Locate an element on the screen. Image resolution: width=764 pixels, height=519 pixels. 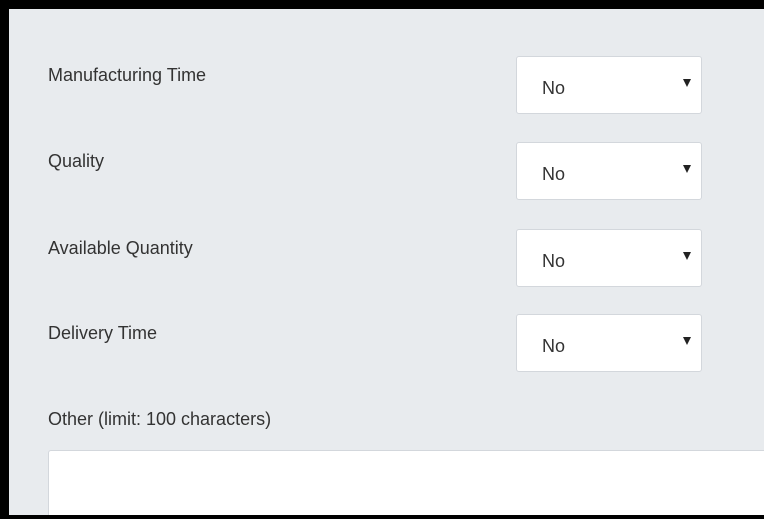
delivery-time-label: Delivery Time is located at coordinates (103, 333).